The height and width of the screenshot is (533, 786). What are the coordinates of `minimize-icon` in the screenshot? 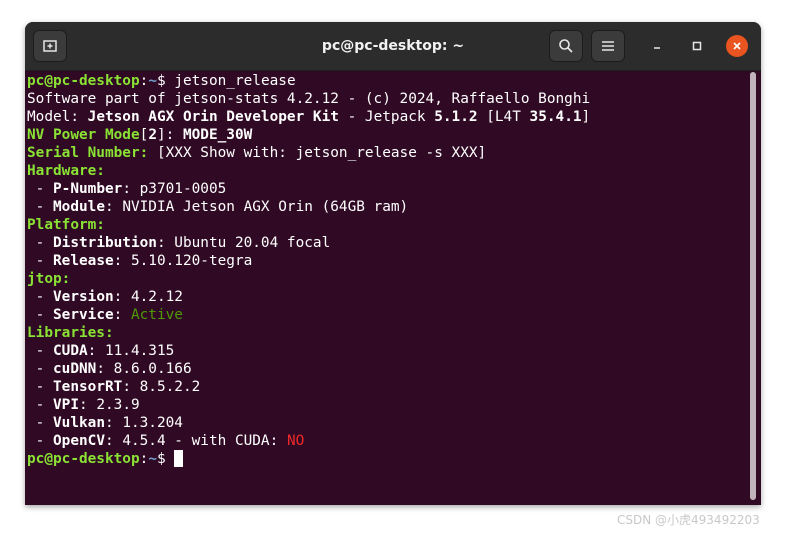 It's located at (657, 48).